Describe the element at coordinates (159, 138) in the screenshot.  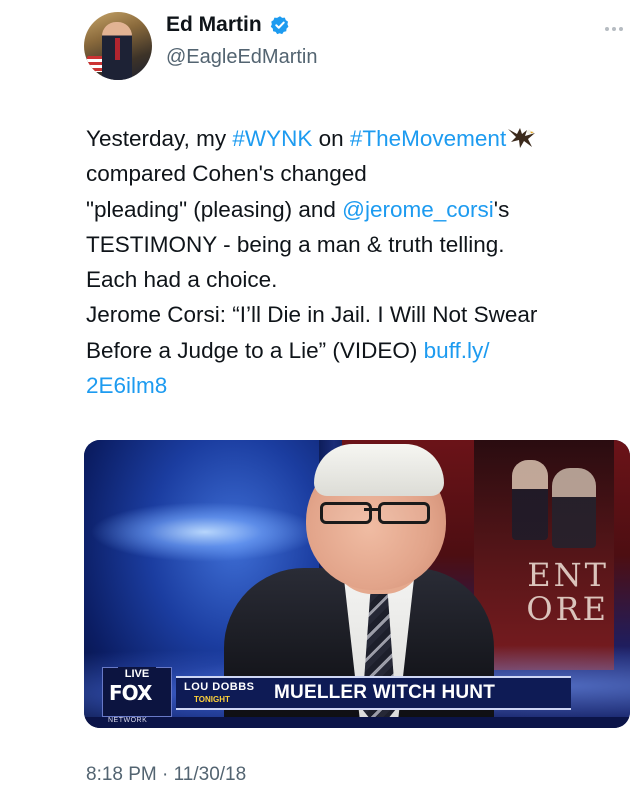
I see `tweet-text-segment: Yesterday, my` at that location.